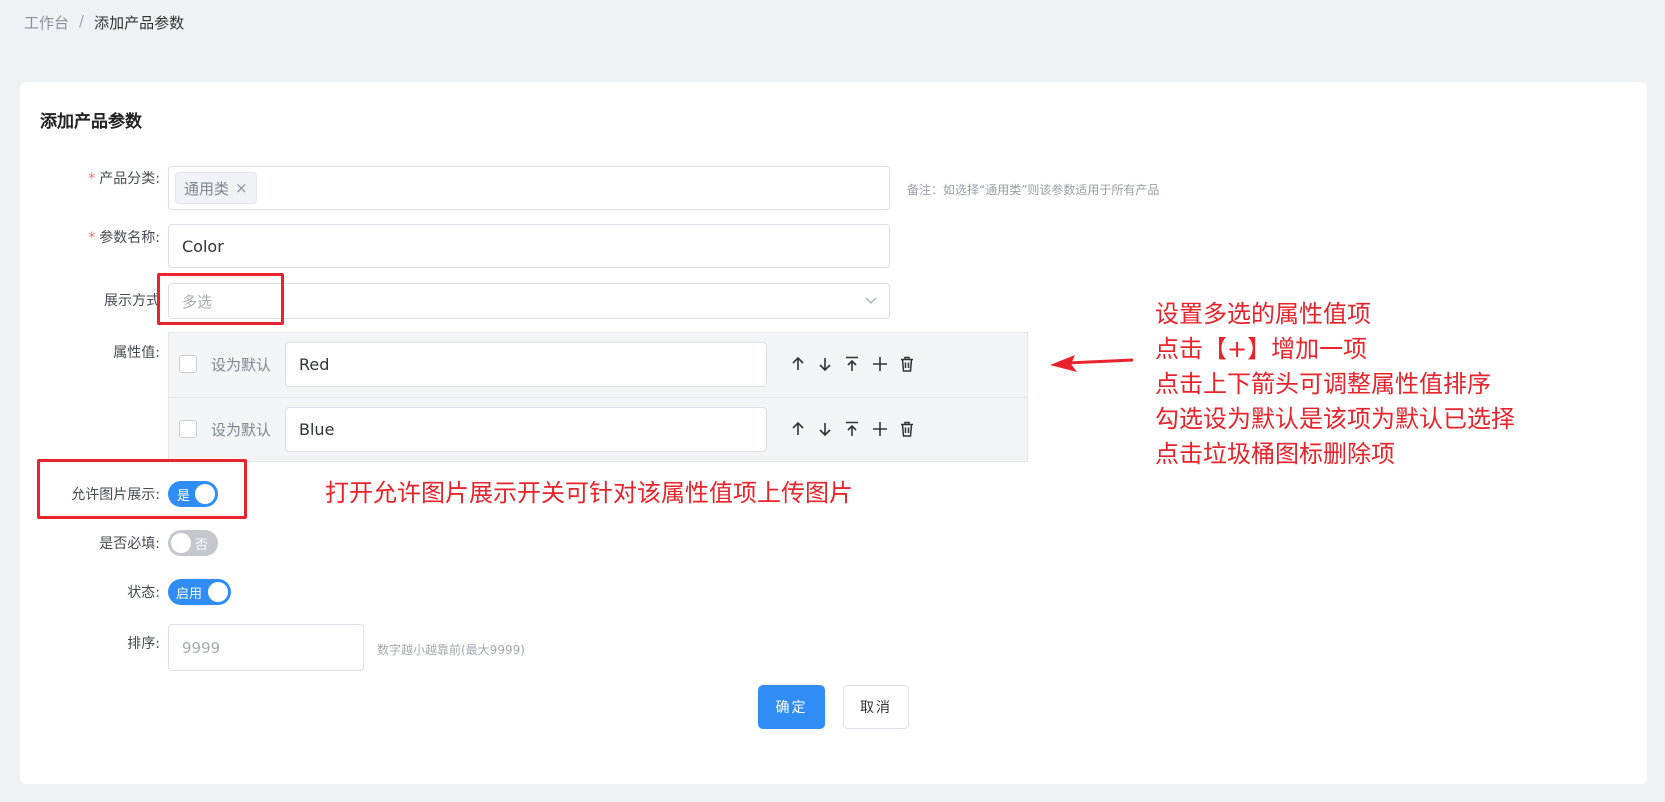 The width and height of the screenshot is (1665, 802). I want to click on attr-value-input: Blue, so click(526, 429).